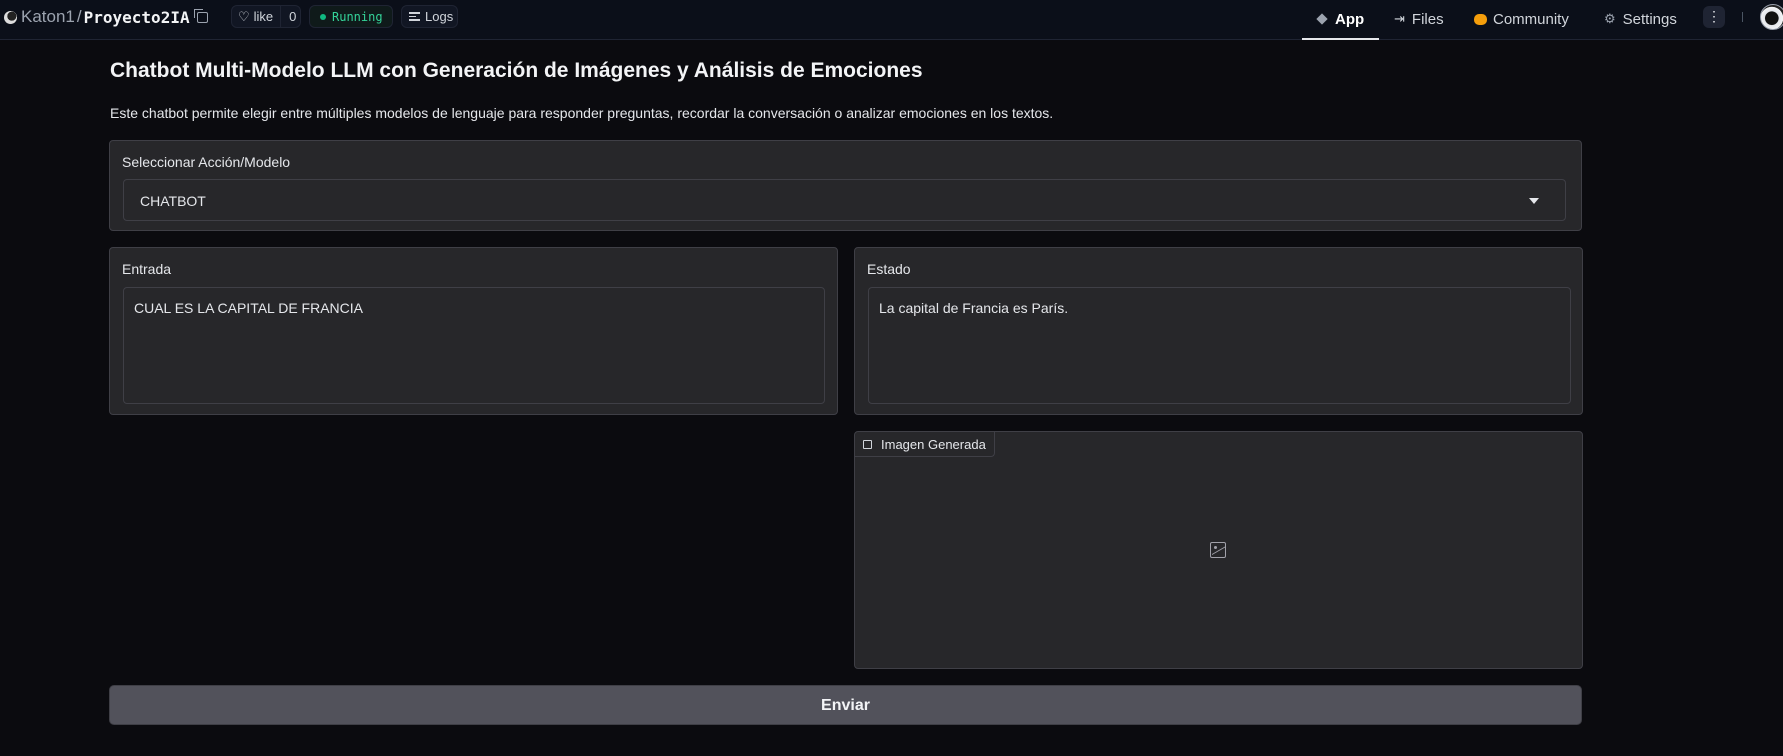  Describe the element at coordinates (414, 16) in the screenshot. I see `logs-icon` at that location.